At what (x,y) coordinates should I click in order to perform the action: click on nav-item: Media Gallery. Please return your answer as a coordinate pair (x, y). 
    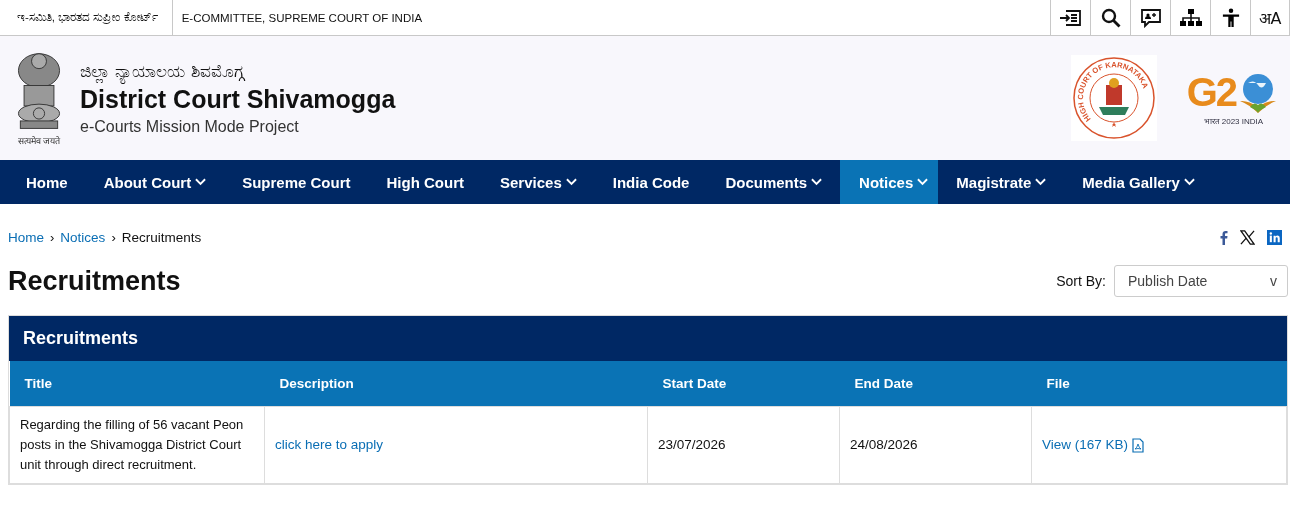
    Looking at the image, I should click on (1138, 182).